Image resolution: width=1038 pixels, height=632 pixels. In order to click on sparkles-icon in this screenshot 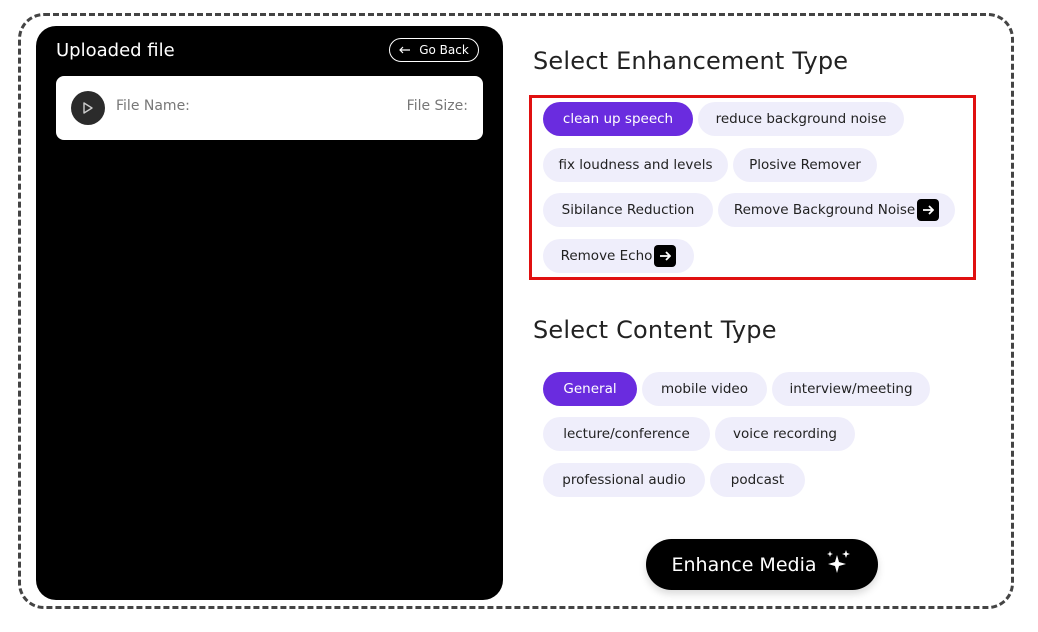, I will do `click(838, 564)`.